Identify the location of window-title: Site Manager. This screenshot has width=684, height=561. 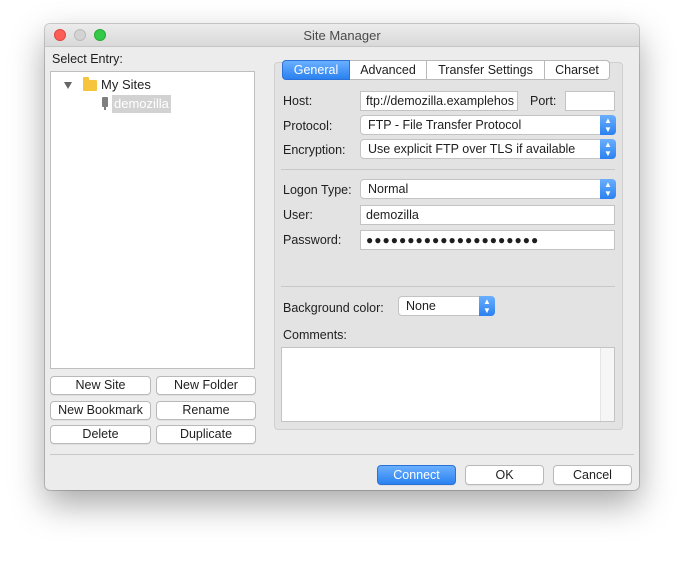
(342, 35).